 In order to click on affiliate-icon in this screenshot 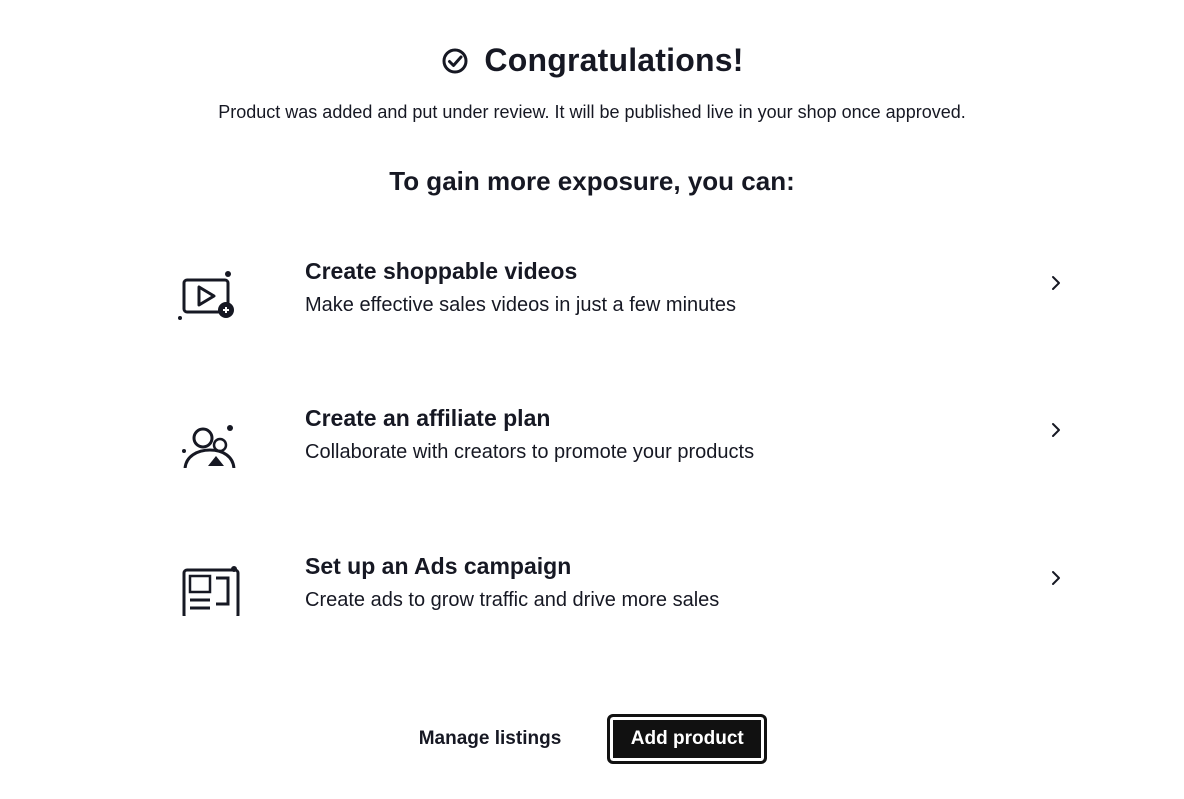, I will do `click(209, 448)`.